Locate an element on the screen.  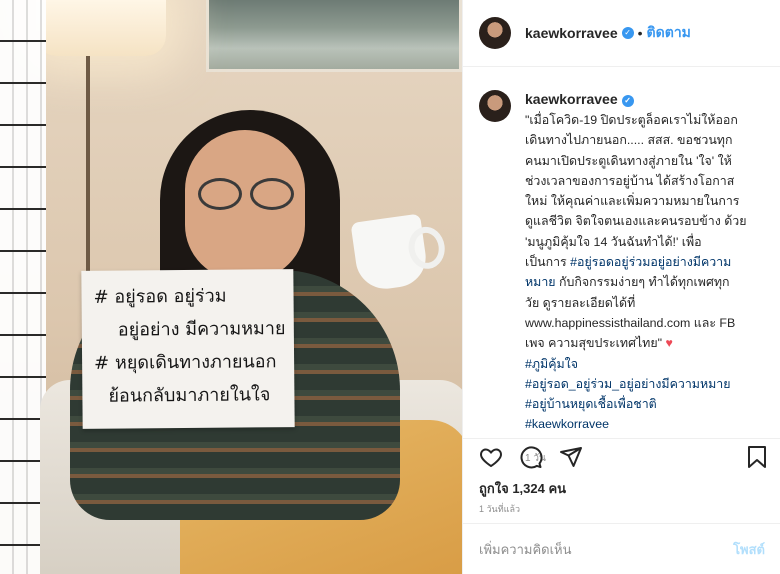
likes-count: ถูกใจ 1,324 คน is located at coordinates (522, 488).